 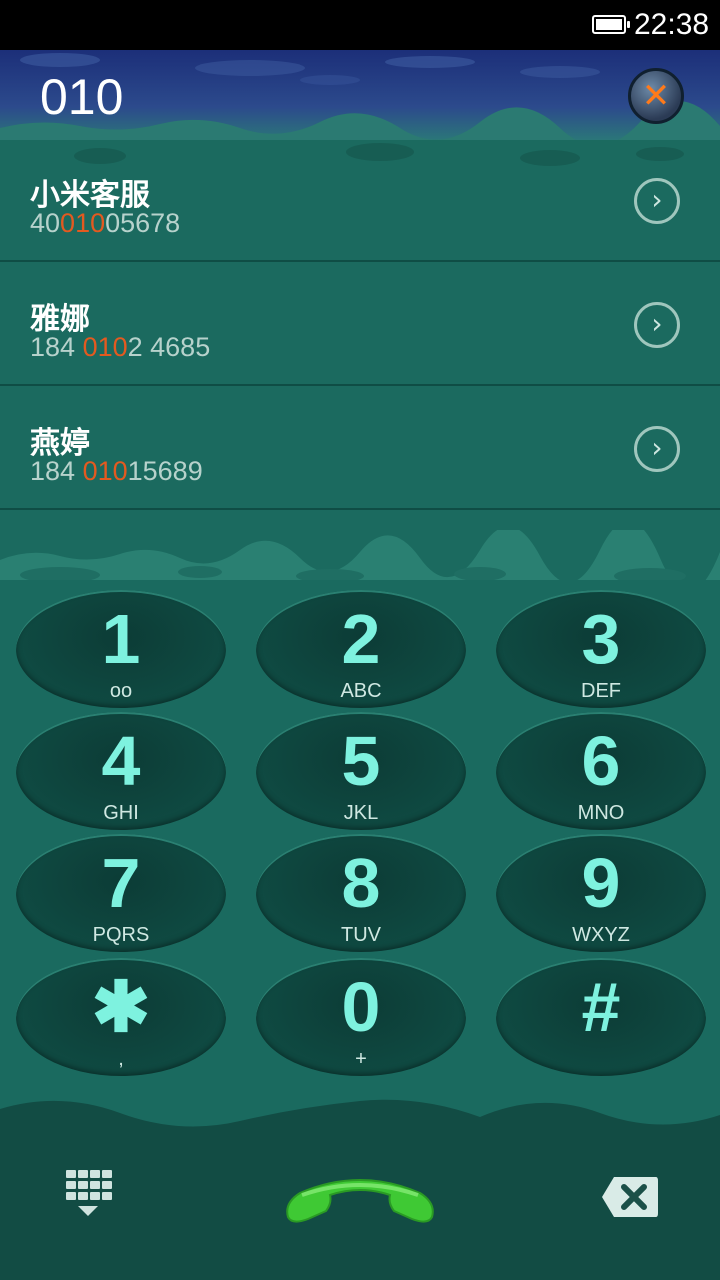 I want to click on key-6: 6 MNO, so click(x=601, y=771).